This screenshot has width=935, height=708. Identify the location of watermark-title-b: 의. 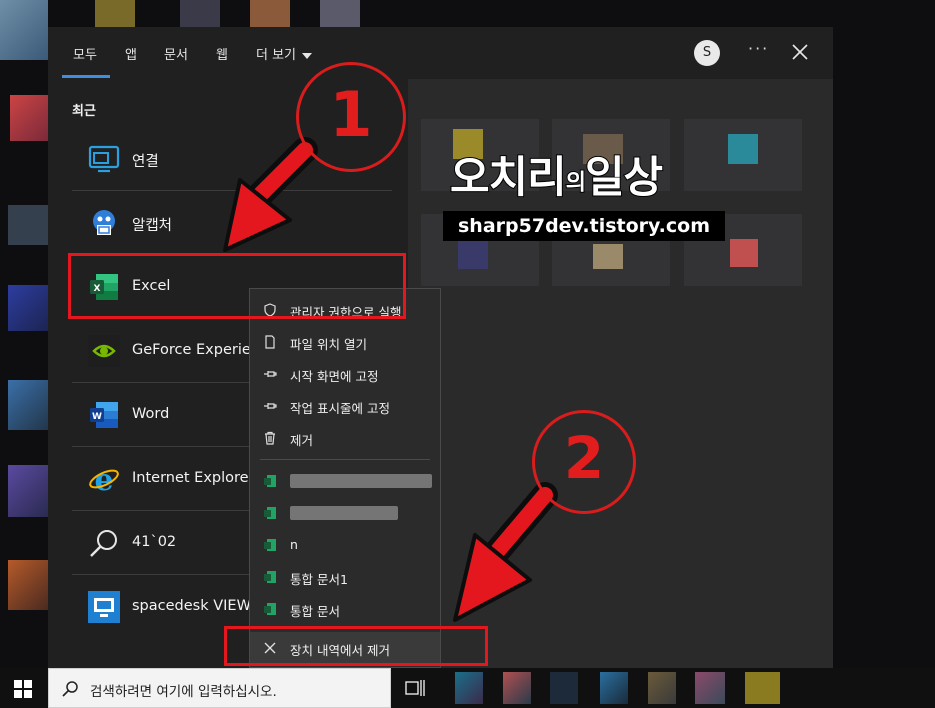
(576, 183).